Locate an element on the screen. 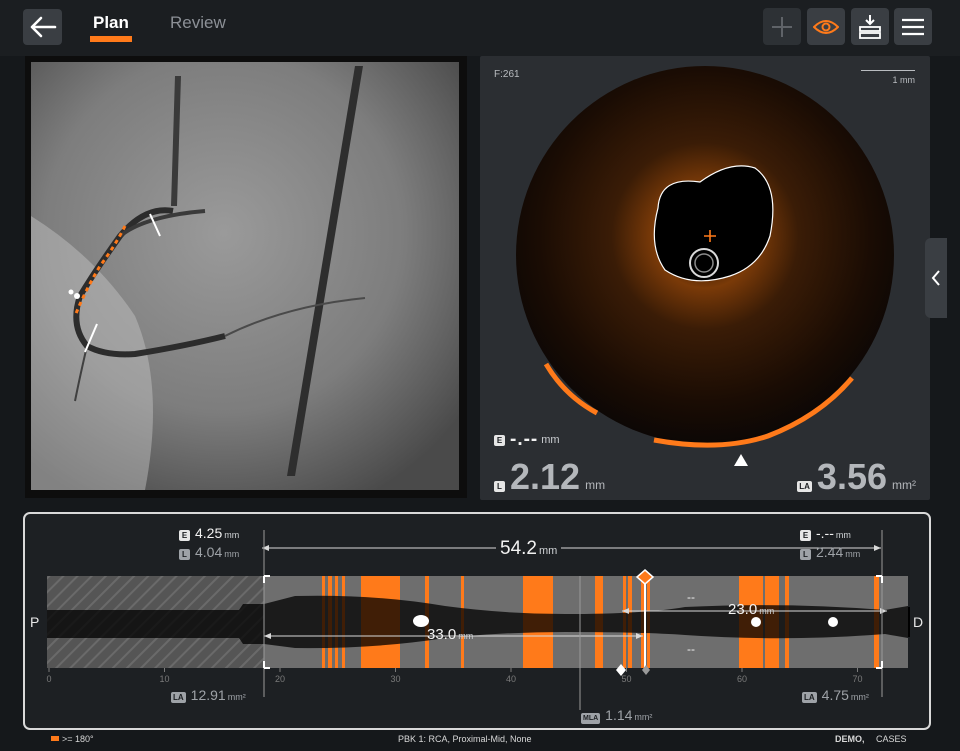 The width and height of the screenshot is (960, 751). axis-tick-label: 0 is located at coordinates (48, 679).